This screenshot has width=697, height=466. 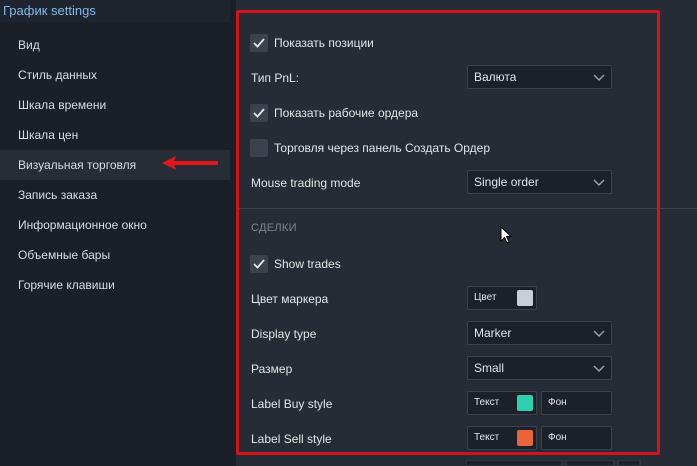 I want to click on pnl-type-row: Тип PnL: Валюта, so click(x=466, y=78).